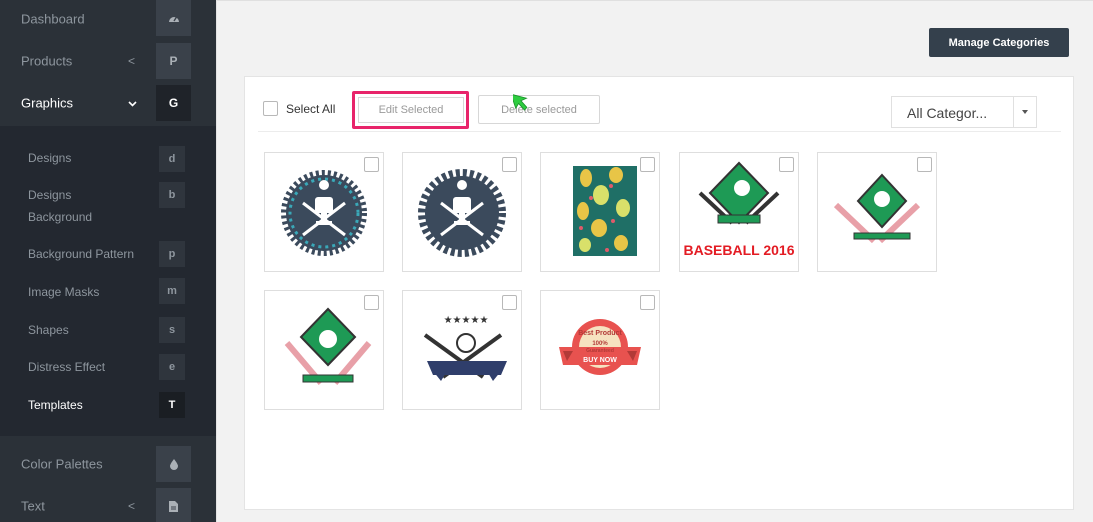 This screenshot has height=522, width=1093. What do you see at coordinates (50, 195) in the screenshot?
I see `sidebar-subitem-label-line1: Designs` at bounding box center [50, 195].